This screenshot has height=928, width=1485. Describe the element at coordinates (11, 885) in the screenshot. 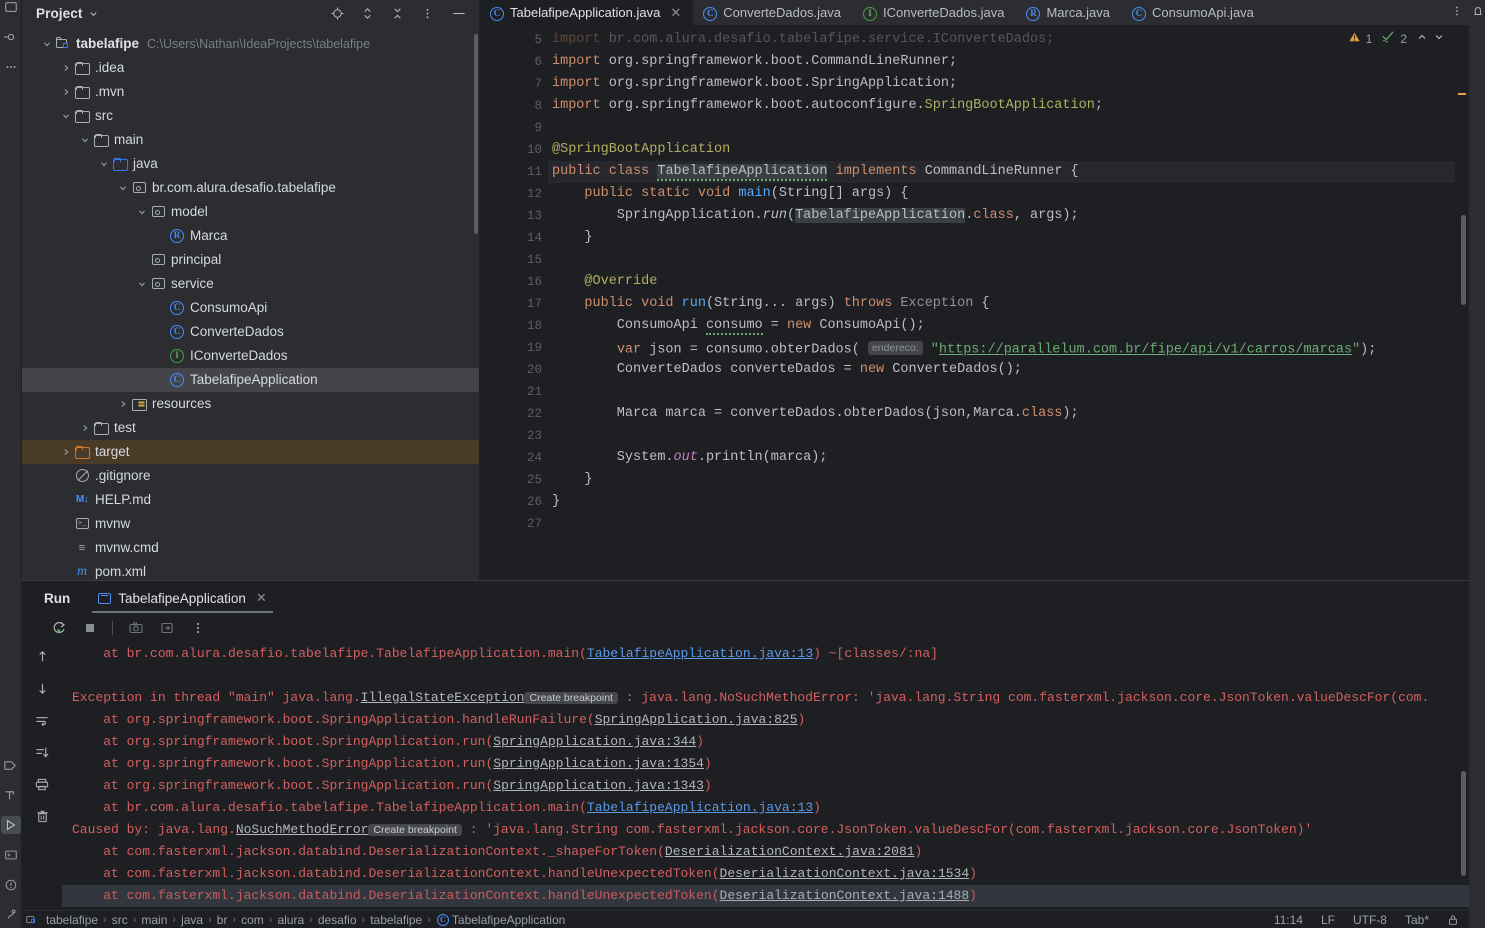

I see `problems-icon` at that location.